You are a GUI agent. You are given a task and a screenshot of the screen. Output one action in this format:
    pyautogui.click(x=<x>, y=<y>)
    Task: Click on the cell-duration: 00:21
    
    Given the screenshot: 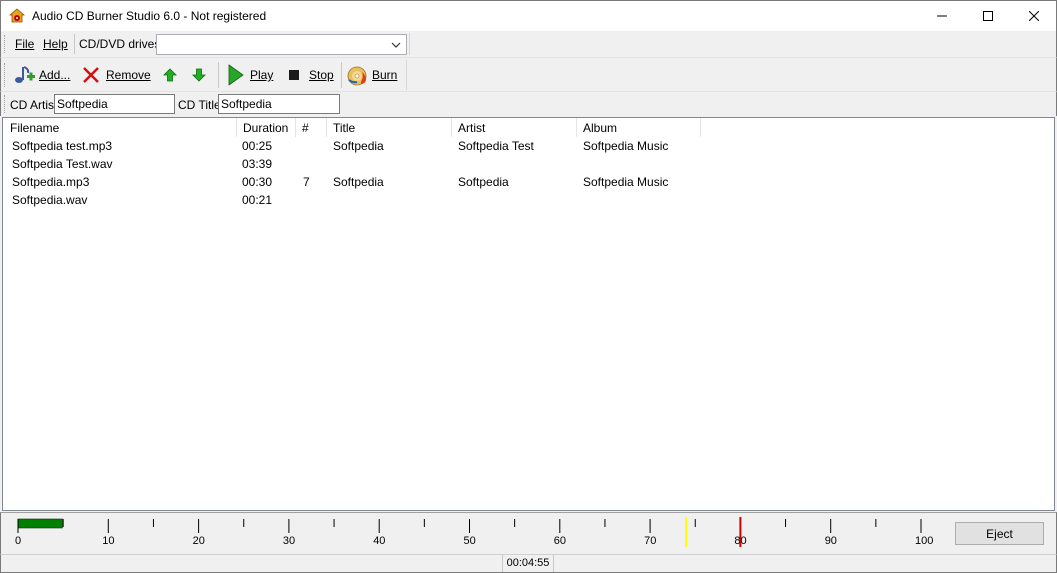 What is the action you would take?
    pyautogui.click(x=257, y=200)
    